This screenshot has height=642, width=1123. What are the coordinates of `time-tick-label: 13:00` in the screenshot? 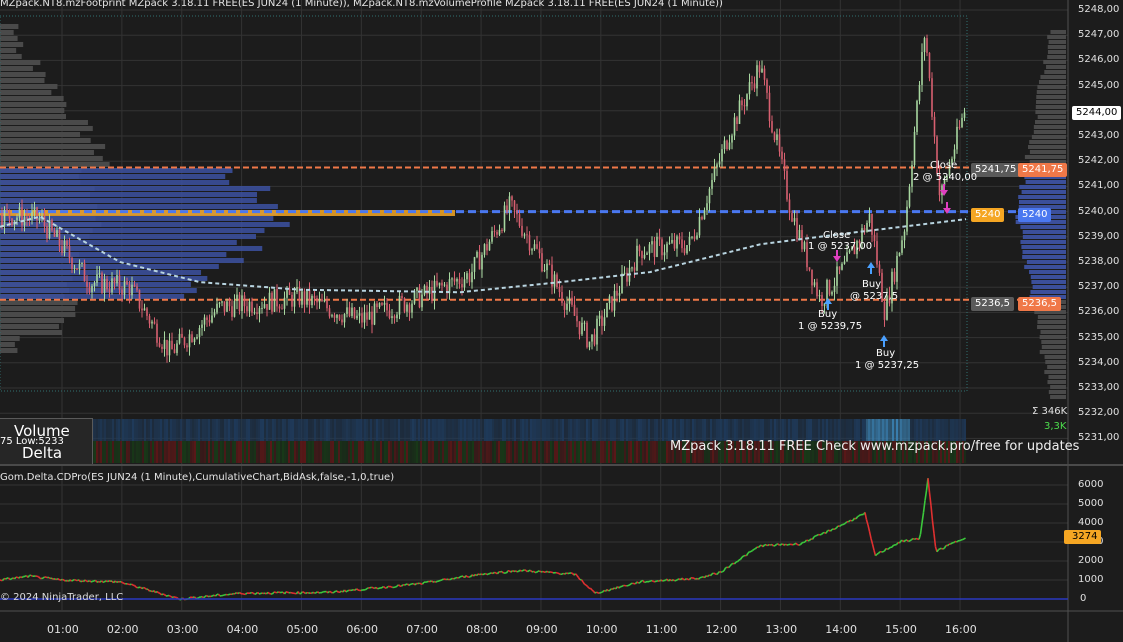 It's located at (781, 629).